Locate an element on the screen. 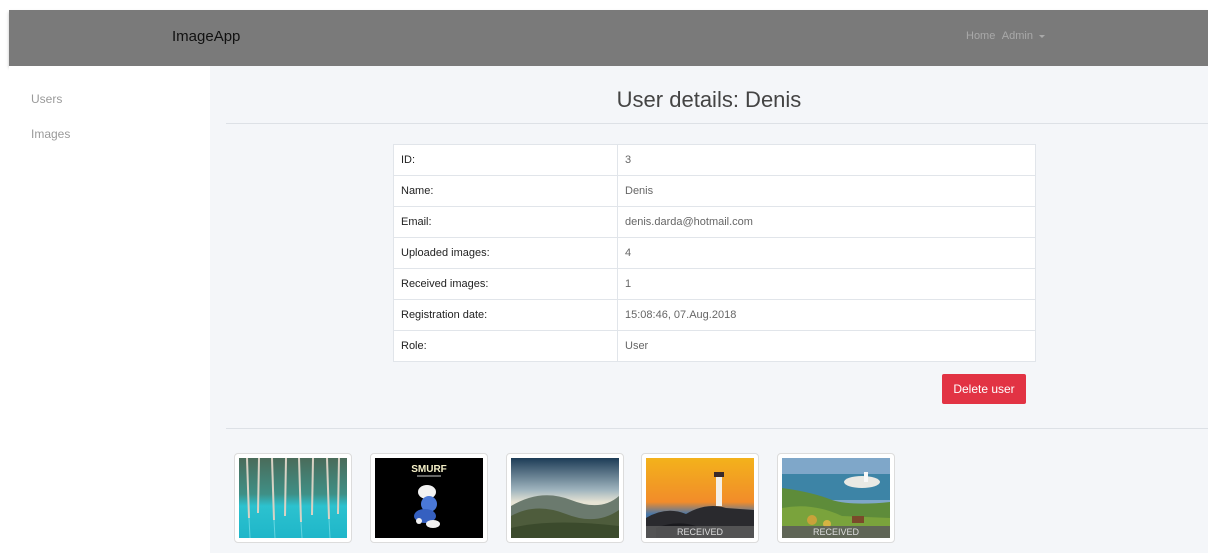 This screenshot has width=1208, height=553. detail-label: Role: is located at coordinates (505, 346).